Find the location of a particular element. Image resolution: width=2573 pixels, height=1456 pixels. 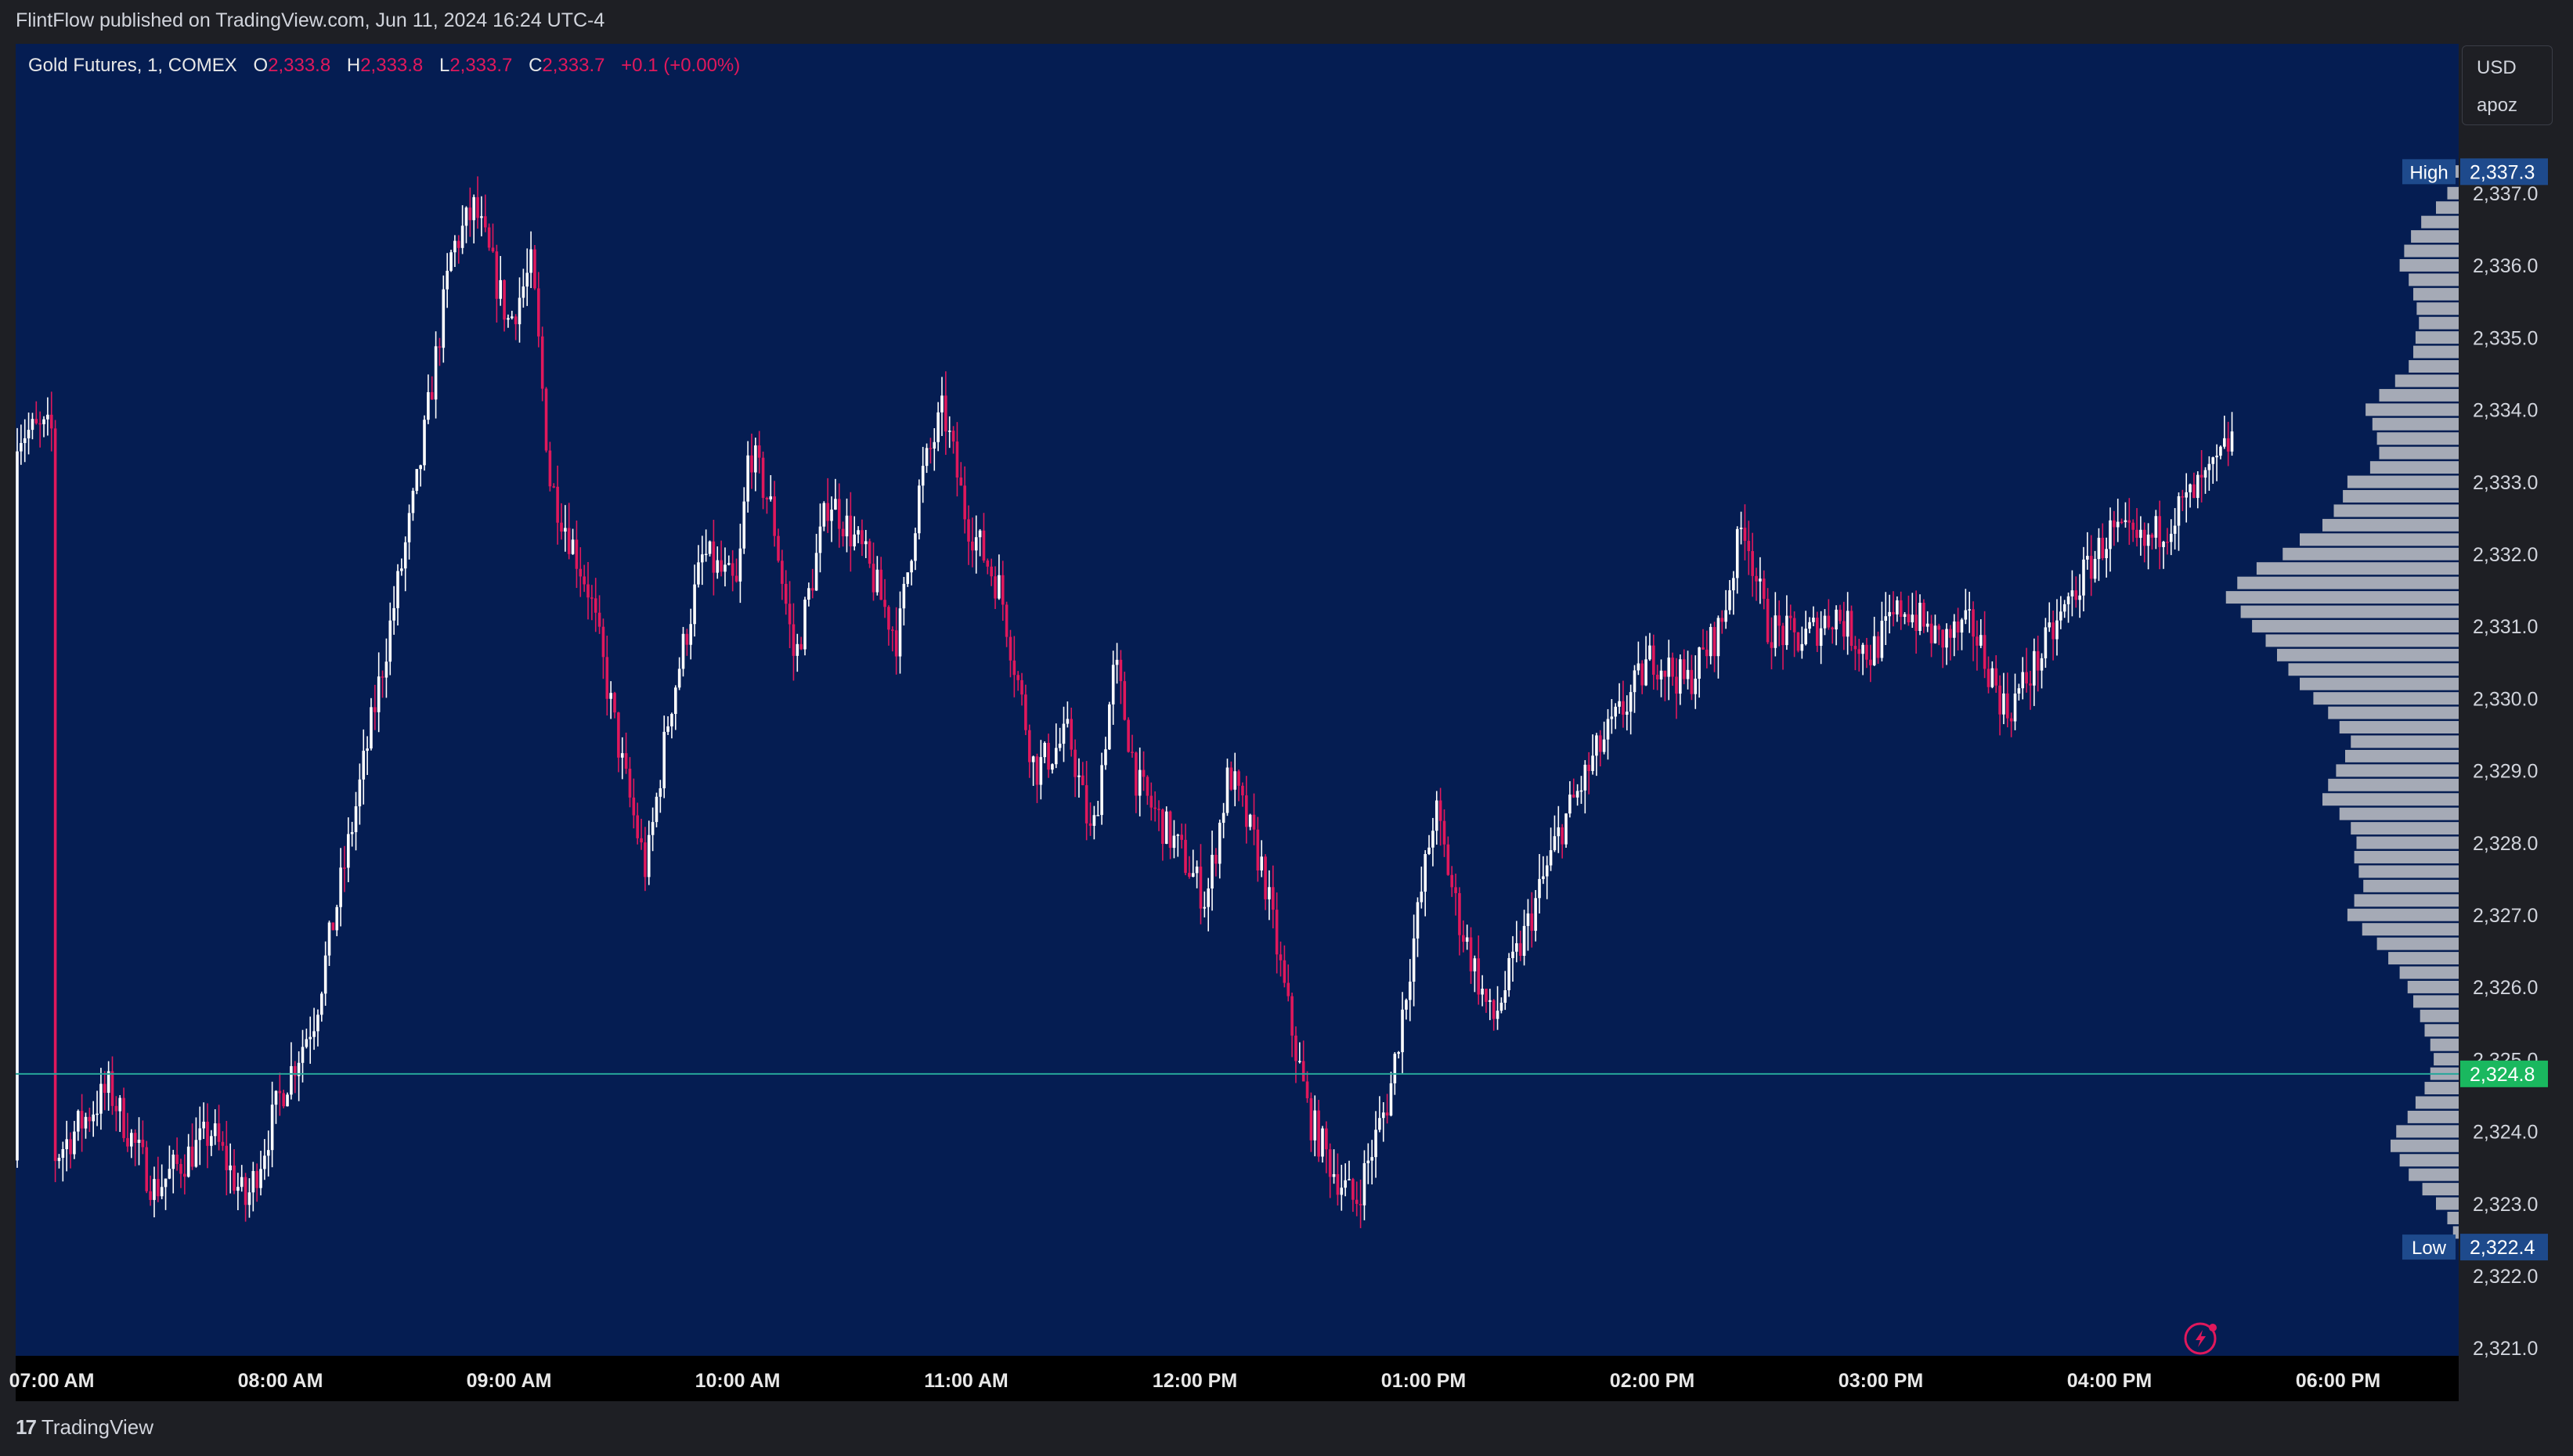

scale-settings-button: USD apoz is located at coordinates (2507, 85).